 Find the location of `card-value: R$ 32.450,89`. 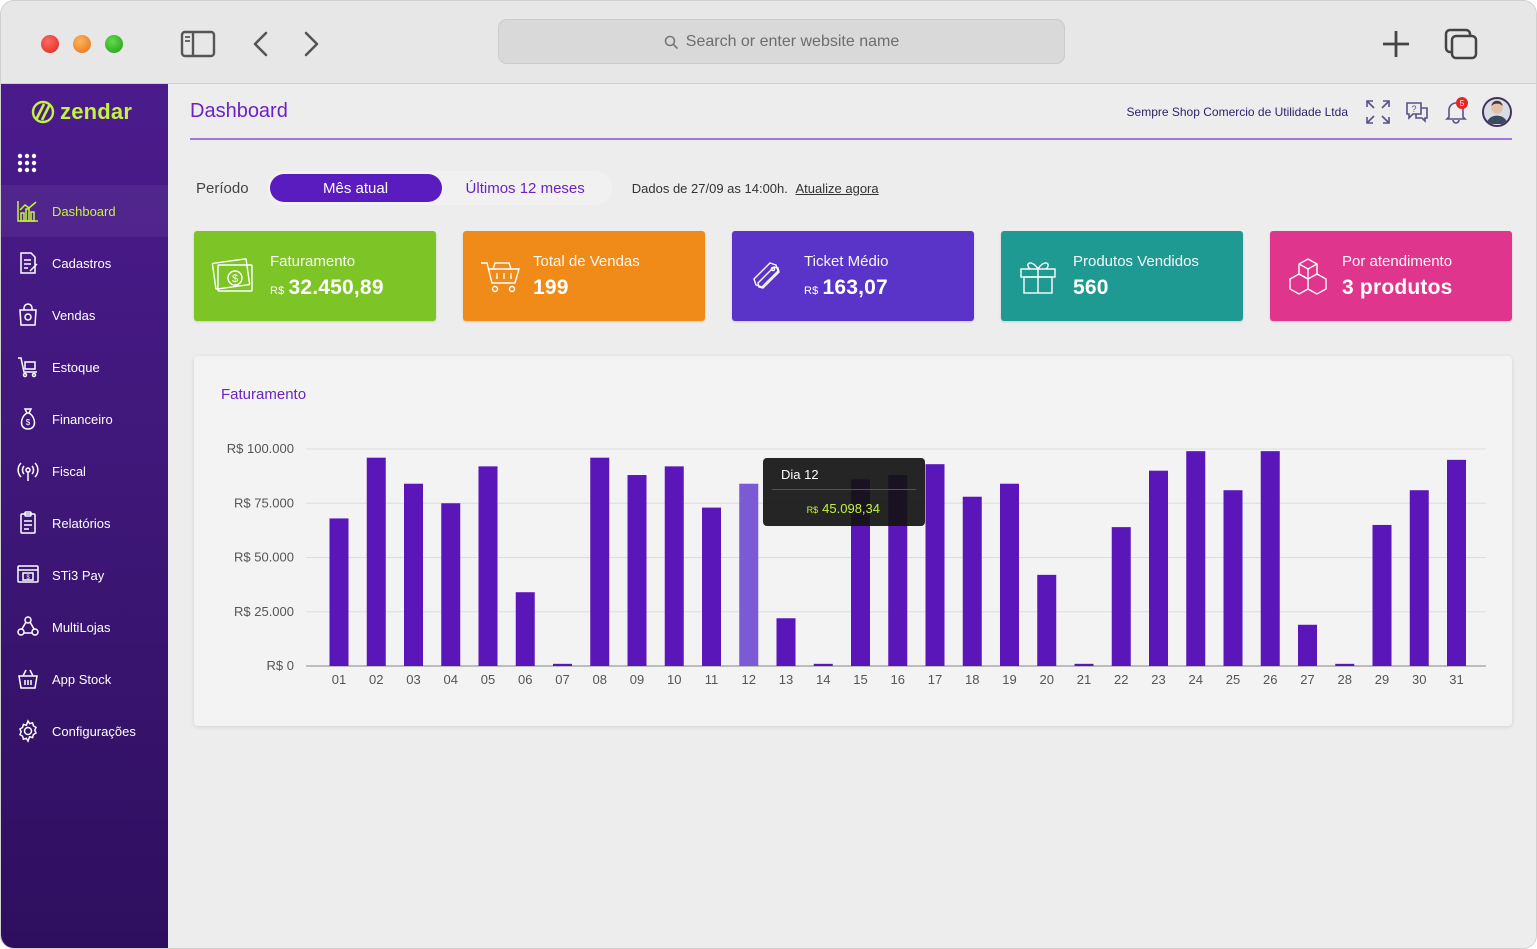

card-value: R$ 32.450,89 is located at coordinates (327, 288).